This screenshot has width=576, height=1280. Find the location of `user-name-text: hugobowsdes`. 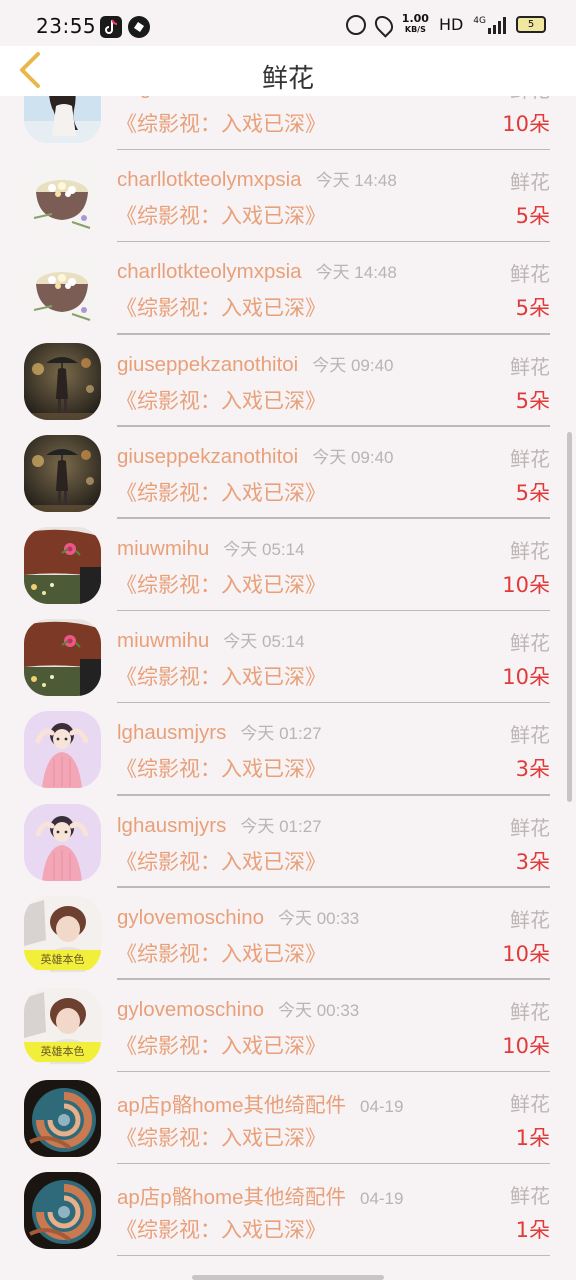

user-name-text: hugobowsdes is located at coordinates (180, 97).